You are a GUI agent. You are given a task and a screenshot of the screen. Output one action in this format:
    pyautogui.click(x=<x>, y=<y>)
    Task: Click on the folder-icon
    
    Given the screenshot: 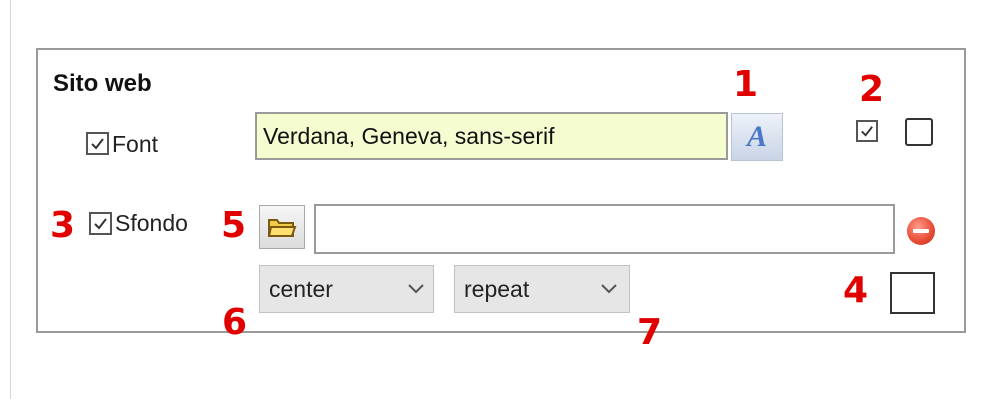 What is the action you would take?
    pyautogui.click(x=282, y=228)
    